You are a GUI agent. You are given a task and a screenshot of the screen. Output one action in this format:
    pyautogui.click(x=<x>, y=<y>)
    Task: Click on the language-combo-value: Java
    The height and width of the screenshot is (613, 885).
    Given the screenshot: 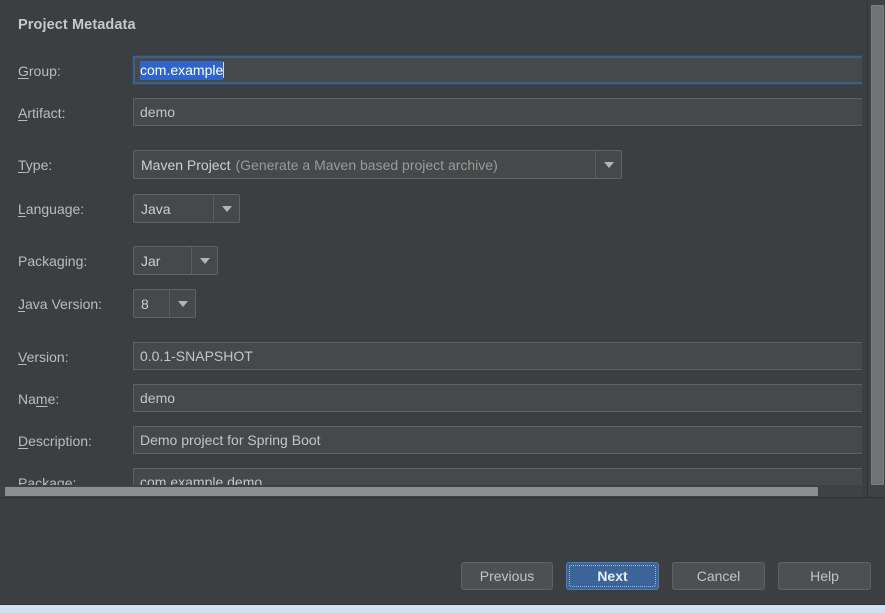 What is the action you would take?
    pyautogui.click(x=156, y=208)
    